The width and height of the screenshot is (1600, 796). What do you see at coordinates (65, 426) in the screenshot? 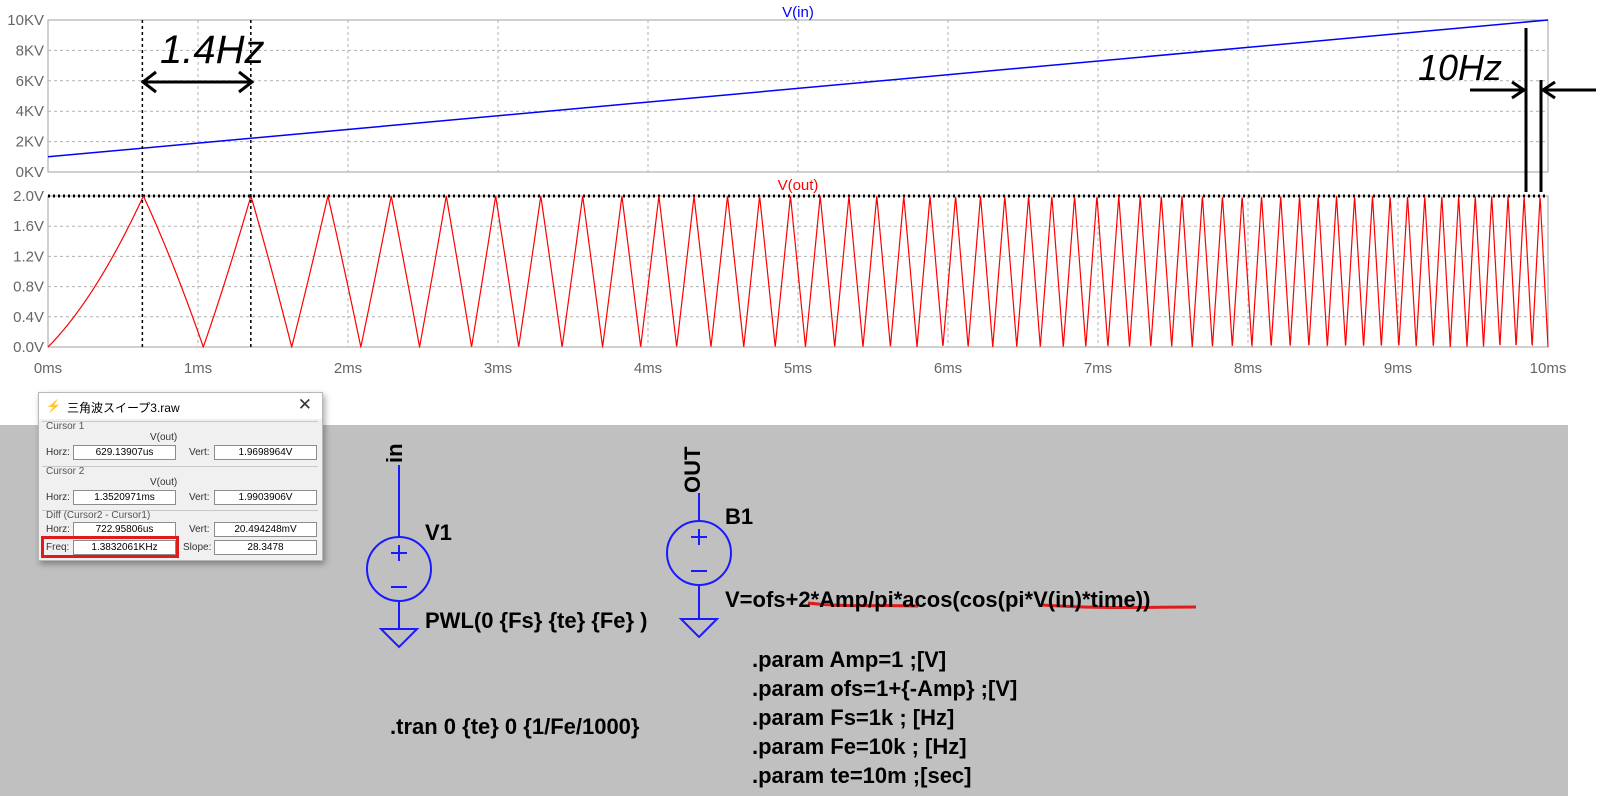
I see `cursor1-label: Cursor 1` at bounding box center [65, 426].